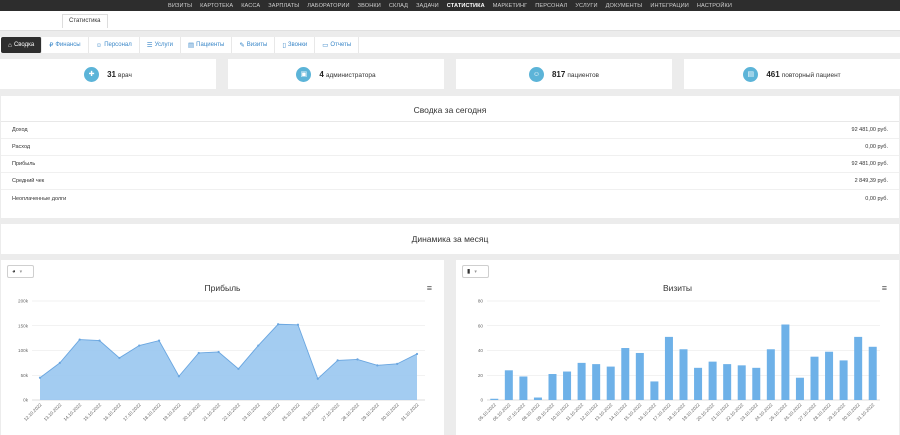 This screenshot has height=435, width=900. What do you see at coordinates (24, 164) in the screenshot?
I see `summary-row-label: Прибыль` at bounding box center [24, 164].